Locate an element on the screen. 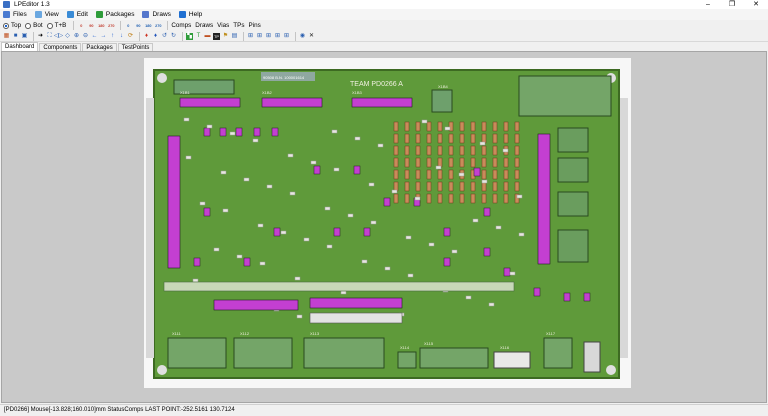 The width and height of the screenshot is (768, 416). ic-row is located at coordinates (256, 305).